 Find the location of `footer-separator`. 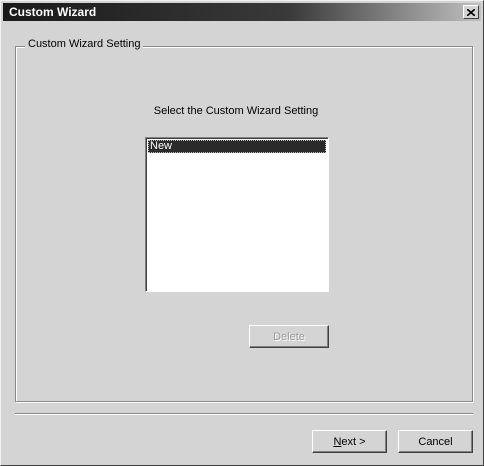

footer-separator is located at coordinates (244, 414).